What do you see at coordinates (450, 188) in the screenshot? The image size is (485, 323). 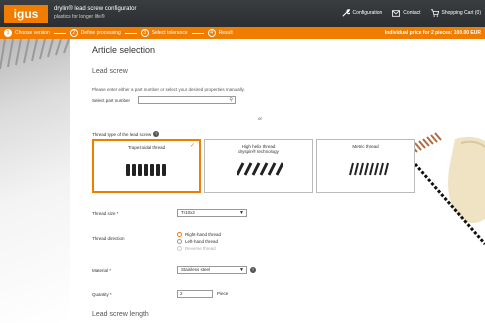 I see `hand-holding-screw-image` at bounding box center [450, 188].